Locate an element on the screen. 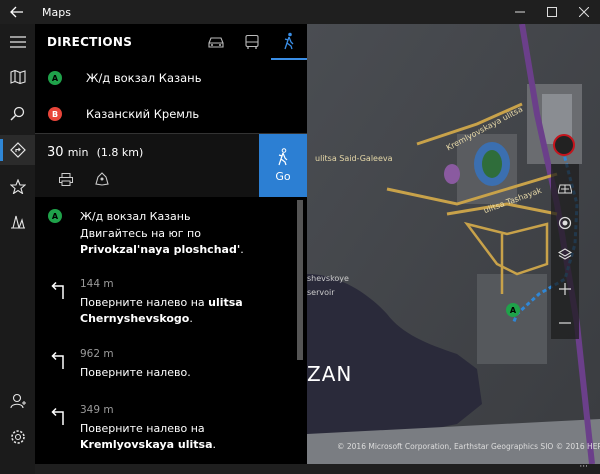 This screenshot has width=600, height=474. directions-header: DIRECTIONS is located at coordinates (171, 42).